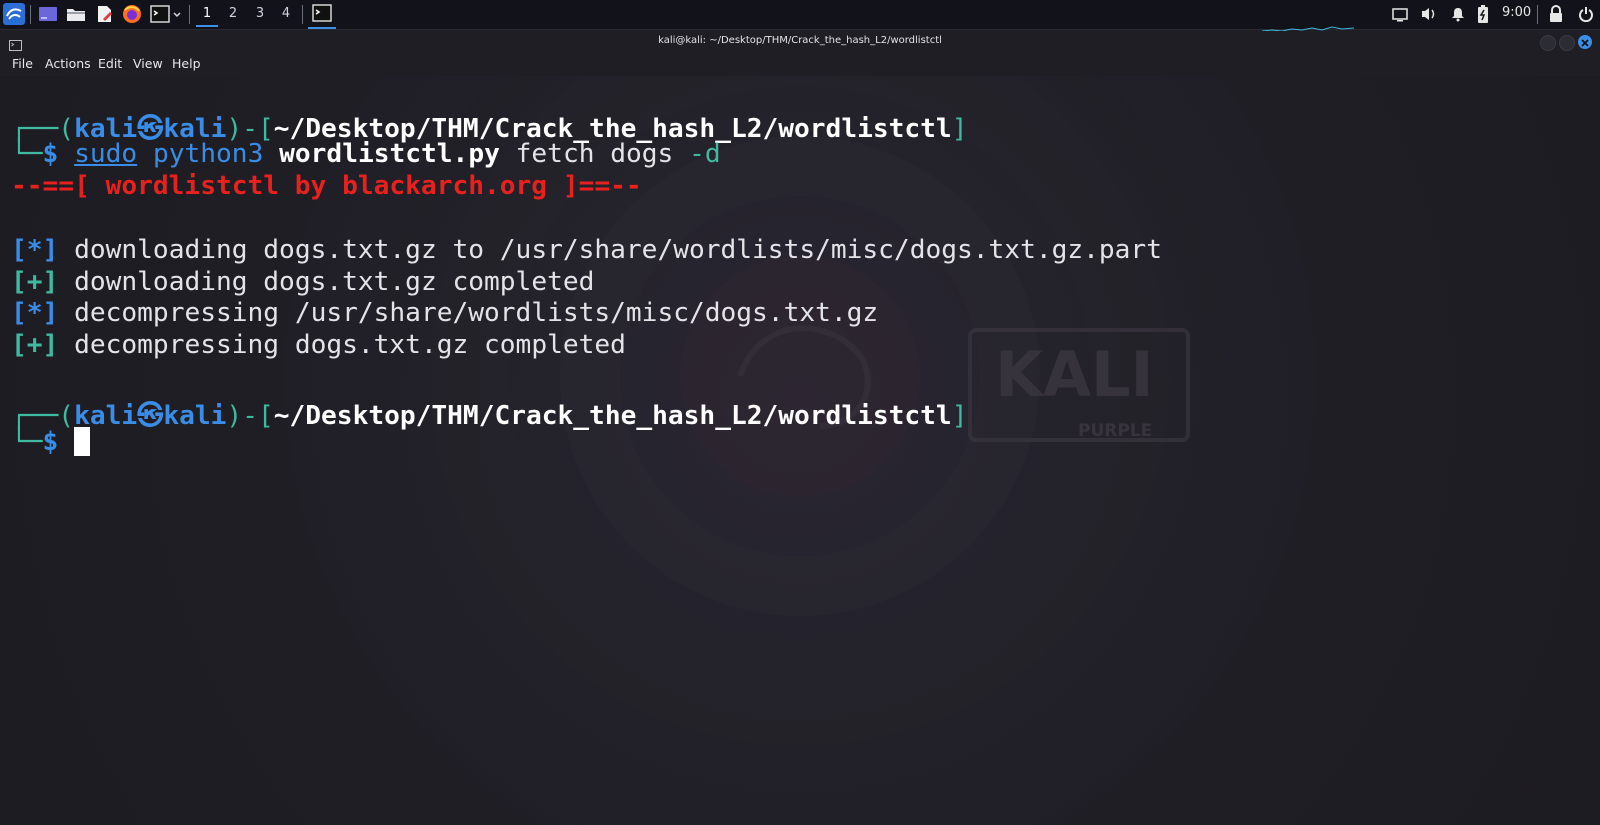 The height and width of the screenshot is (825, 1600). Describe the element at coordinates (389, 154) in the screenshot. I see `command-script: wordlistctl.py` at that location.